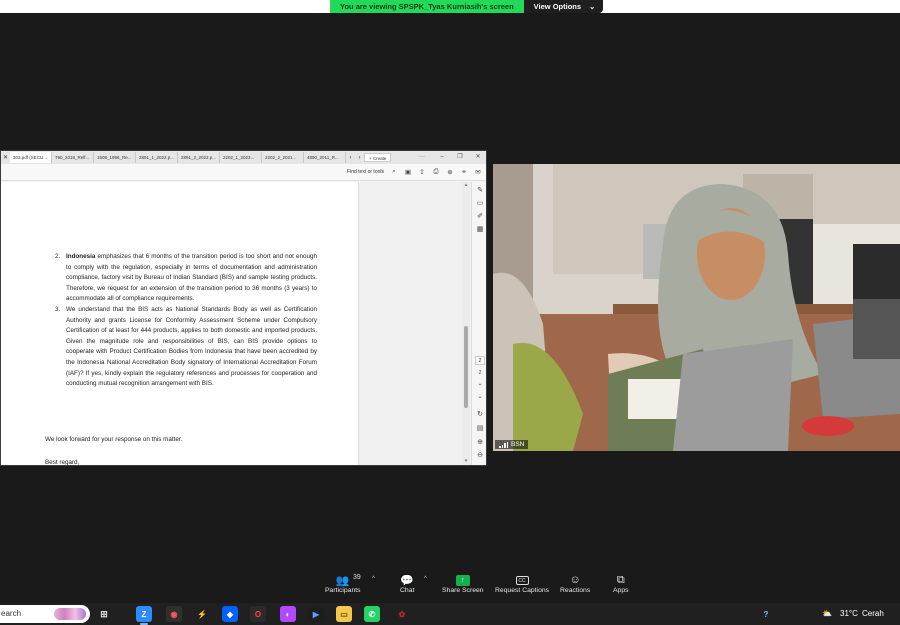 This screenshot has width=900, height=625. Describe the element at coordinates (450, 172) in the screenshot. I see `zoom-icon: ⊕` at that location.